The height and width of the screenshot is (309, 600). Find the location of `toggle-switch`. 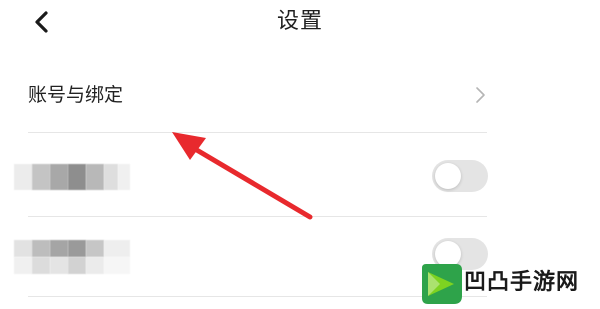

toggle-switch is located at coordinates (460, 176).